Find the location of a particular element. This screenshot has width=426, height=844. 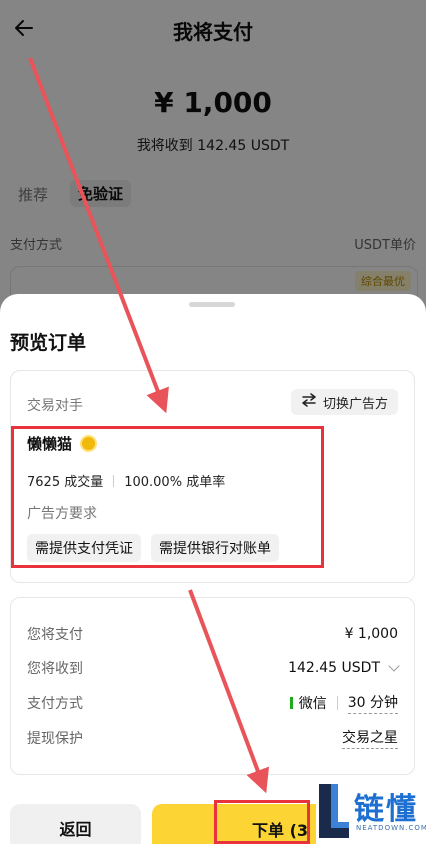

sheet-grabber is located at coordinates (212, 304).